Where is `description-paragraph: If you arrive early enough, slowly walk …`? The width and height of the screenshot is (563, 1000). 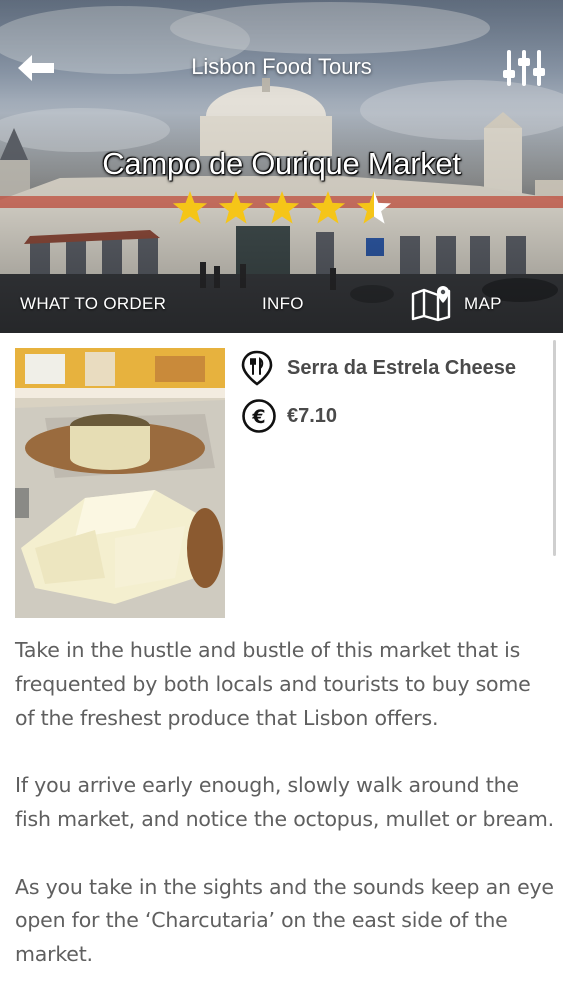 description-paragraph: If you arrive early enough, slowly walk … is located at coordinates (284, 802).